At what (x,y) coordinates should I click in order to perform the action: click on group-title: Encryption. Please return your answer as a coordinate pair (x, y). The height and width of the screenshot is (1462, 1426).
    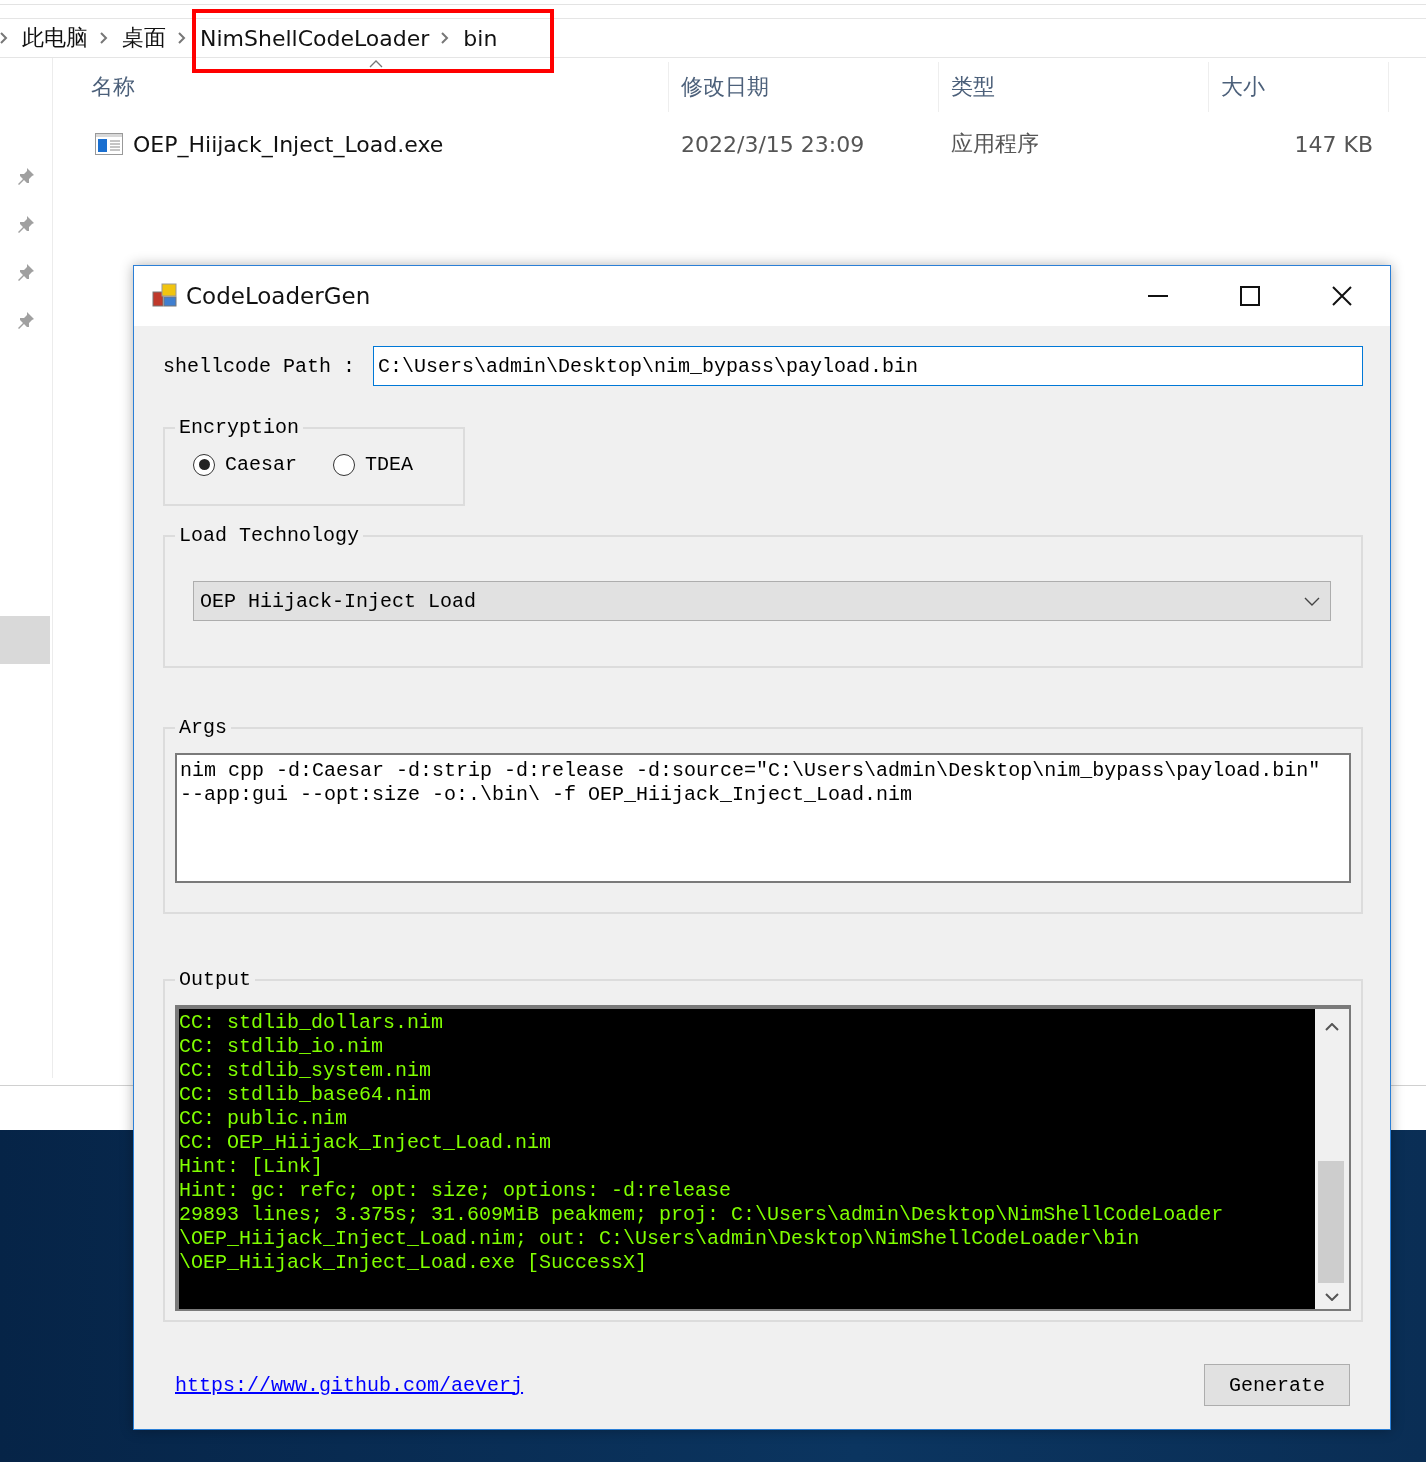
    Looking at the image, I should click on (239, 427).